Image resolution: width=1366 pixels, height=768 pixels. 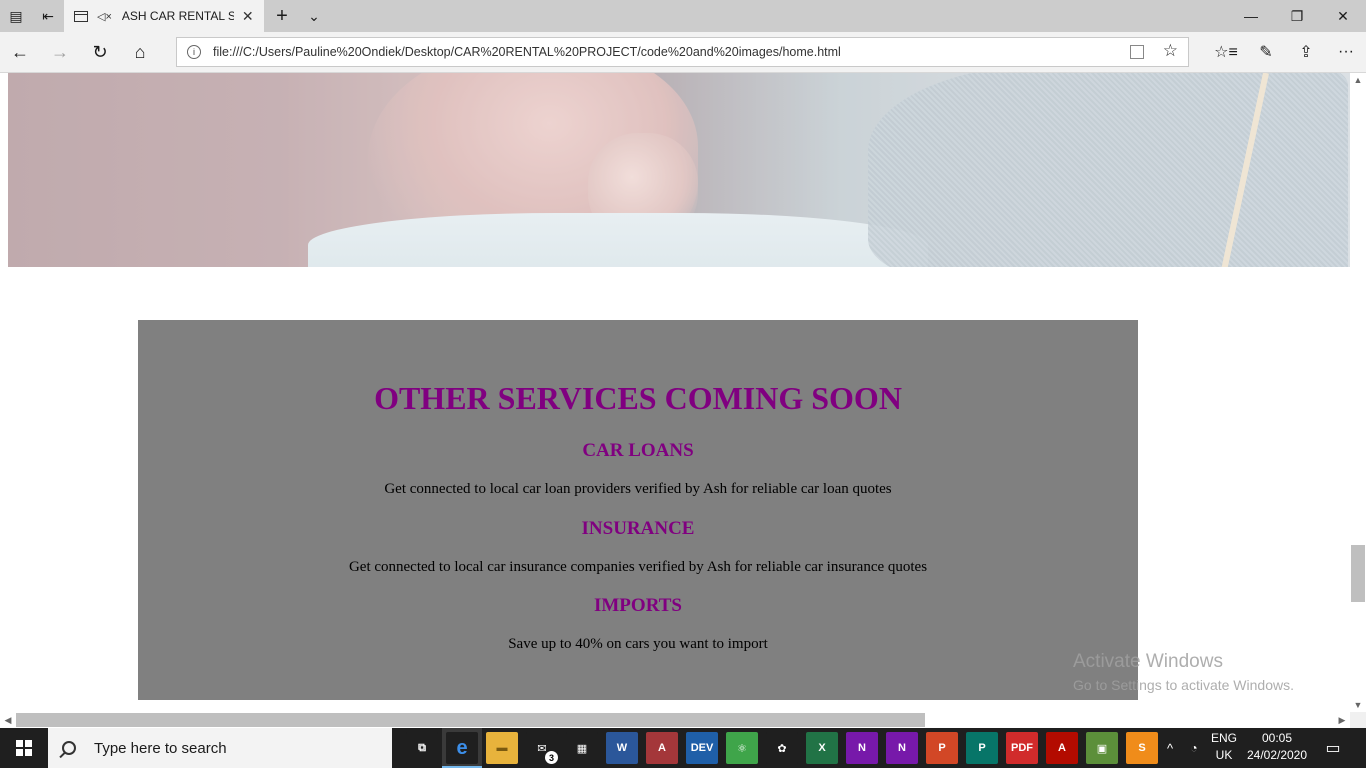 I want to click on taskbar-app-onenote-icon: N, so click(x=862, y=748).